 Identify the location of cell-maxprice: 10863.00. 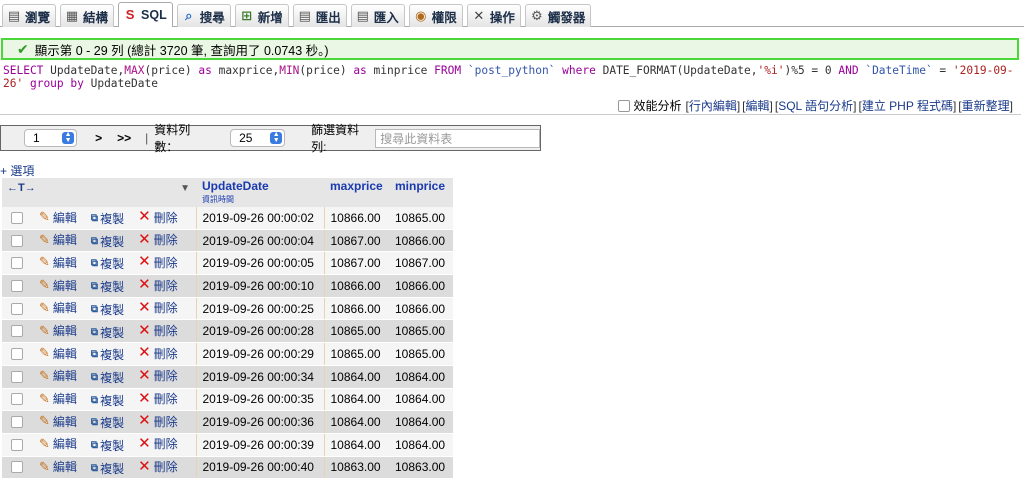
(356, 467).